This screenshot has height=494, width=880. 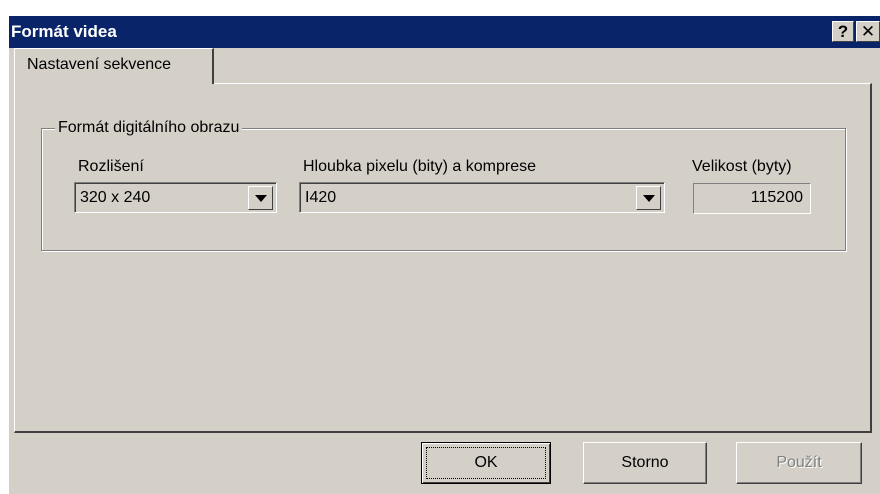 What do you see at coordinates (99, 64) in the screenshot?
I see `tab-label: Nastavení sekvence` at bounding box center [99, 64].